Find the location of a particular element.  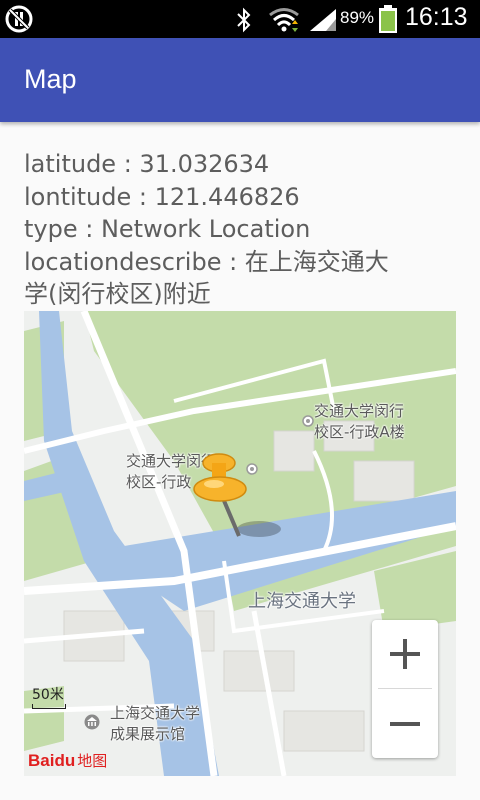

scale-label: 50米 is located at coordinates (48, 695).